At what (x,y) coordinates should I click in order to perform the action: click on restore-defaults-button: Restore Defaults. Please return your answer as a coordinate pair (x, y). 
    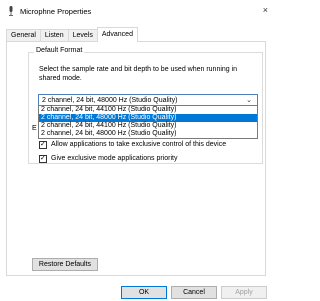
    Looking at the image, I should click on (65, 264).